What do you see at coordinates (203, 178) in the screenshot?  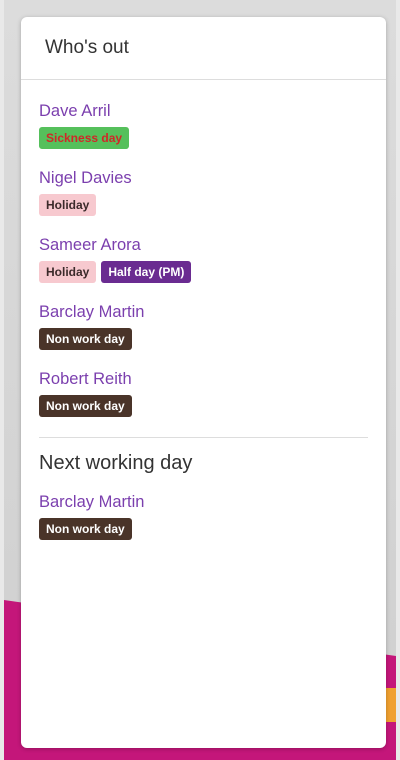 I see `person-name-link: Nigel Davies` at bounding box center [203, 178].